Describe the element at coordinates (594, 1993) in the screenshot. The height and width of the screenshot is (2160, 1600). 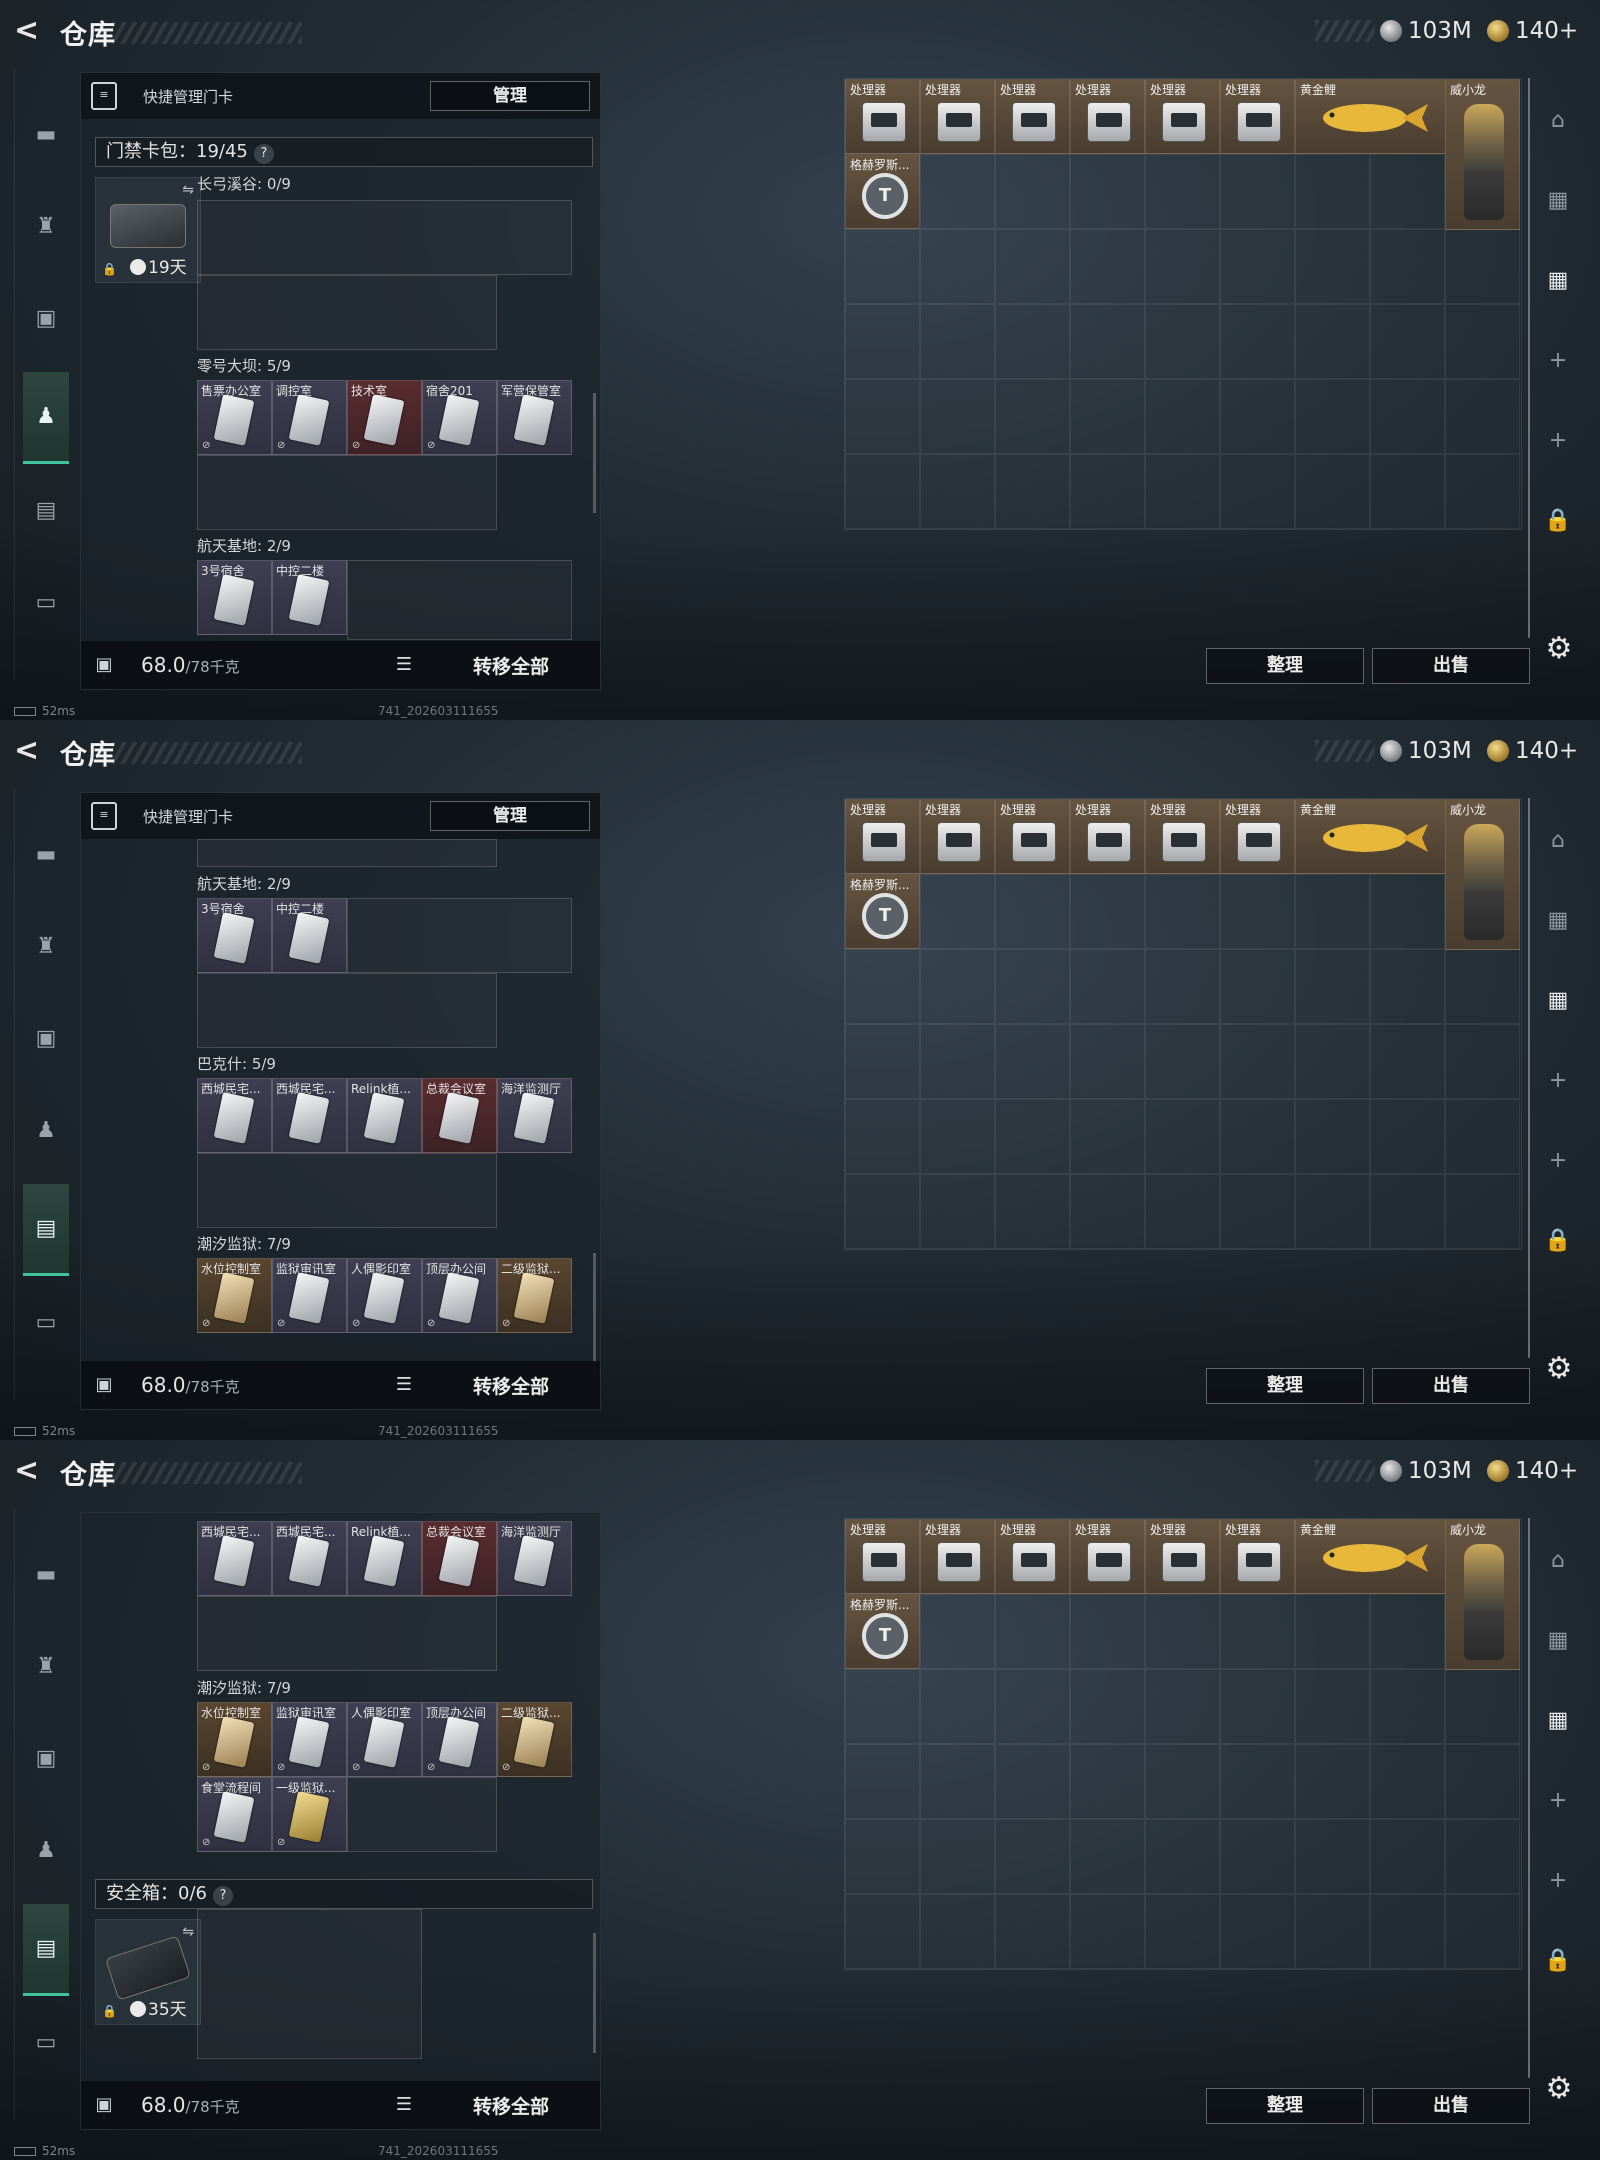
I see `scrollbar` at that location.